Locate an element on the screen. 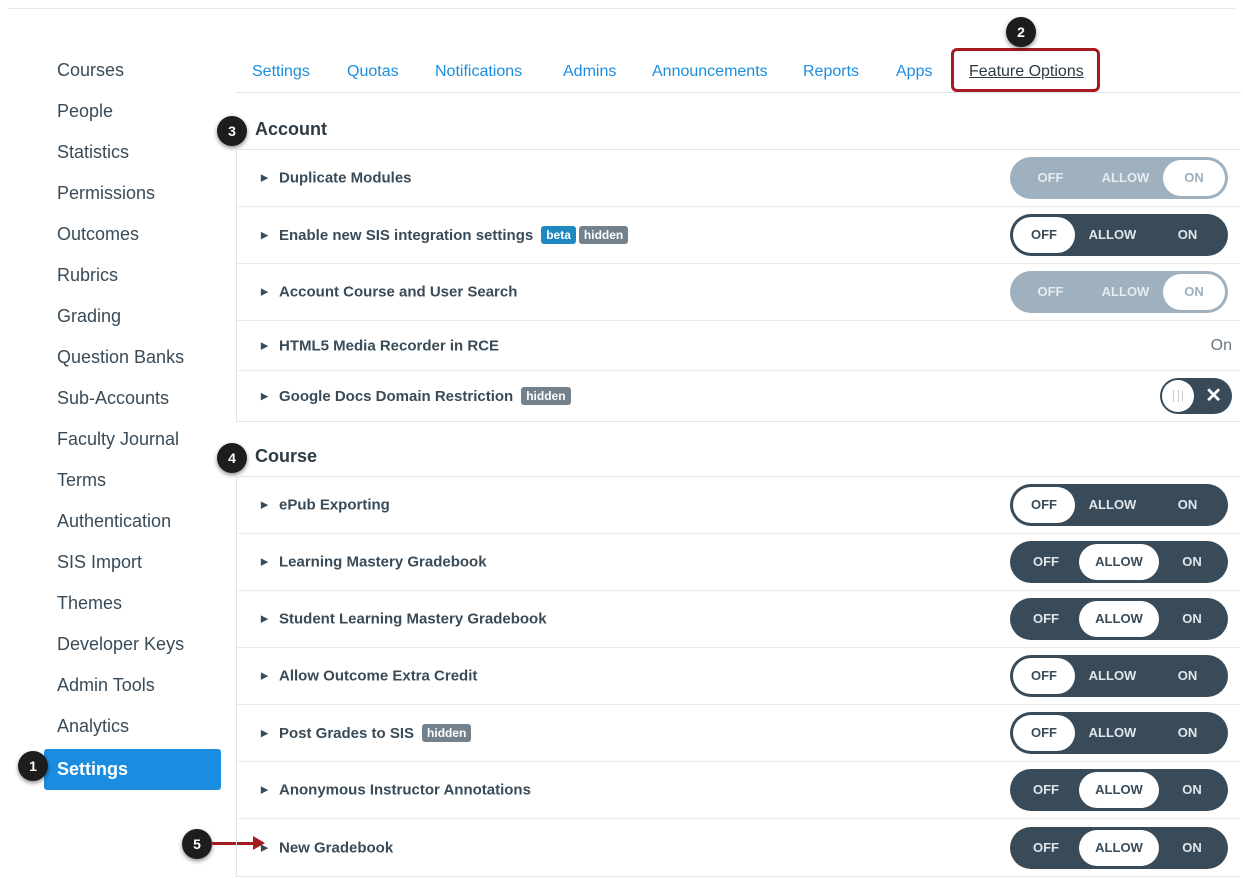 This screenshot has height=879, width=1243. feature-name: Enable new SIS integration settings is located at coordinates (406, 235).